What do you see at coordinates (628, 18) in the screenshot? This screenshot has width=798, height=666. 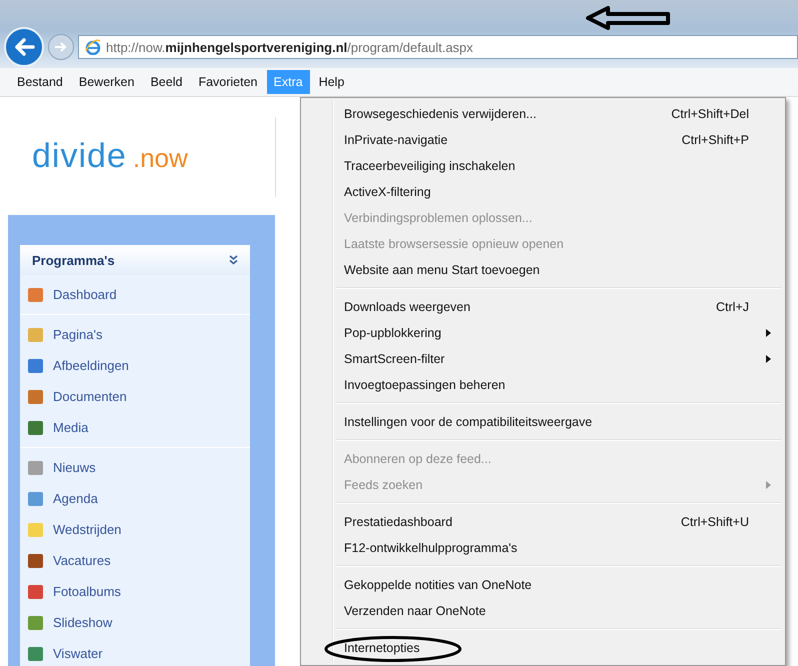 I see `left-arrow-icon` at bounding box center [628, 18].